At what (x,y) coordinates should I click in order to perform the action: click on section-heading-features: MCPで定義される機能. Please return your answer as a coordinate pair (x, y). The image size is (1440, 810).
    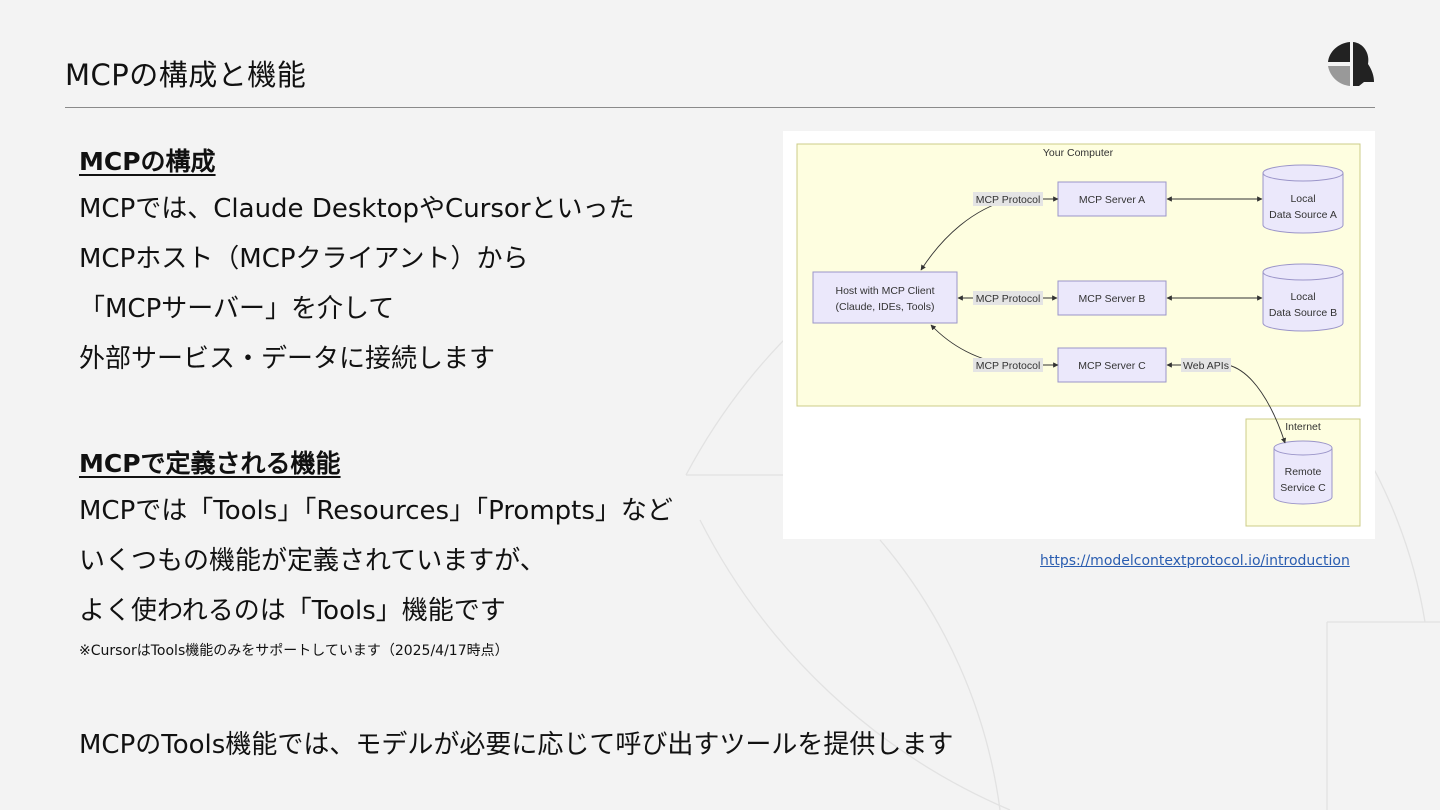
    Looking at the image, I should click on (210, 463).